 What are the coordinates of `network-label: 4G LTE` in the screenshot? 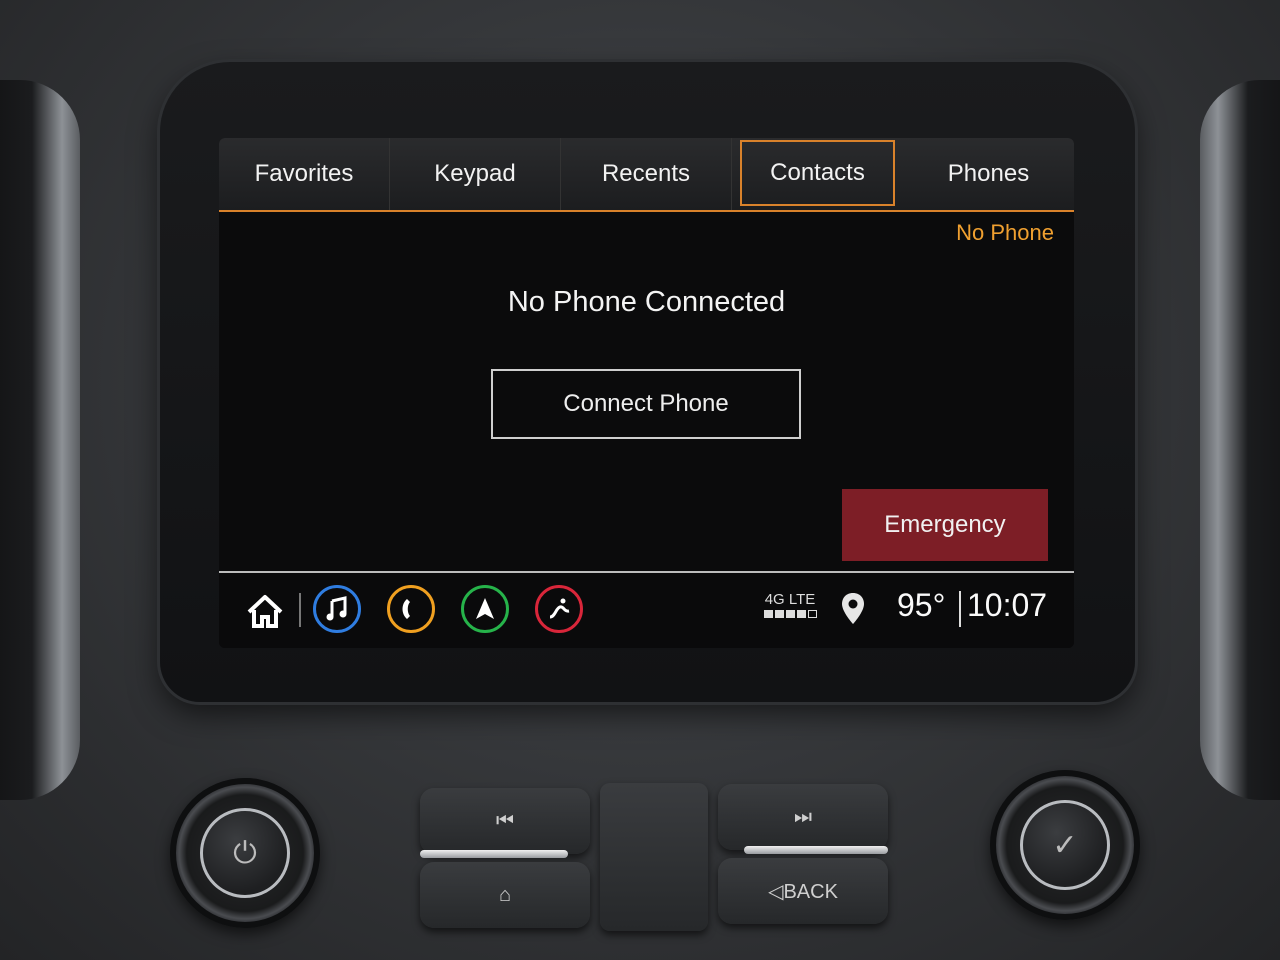 It's located at (790, 599).